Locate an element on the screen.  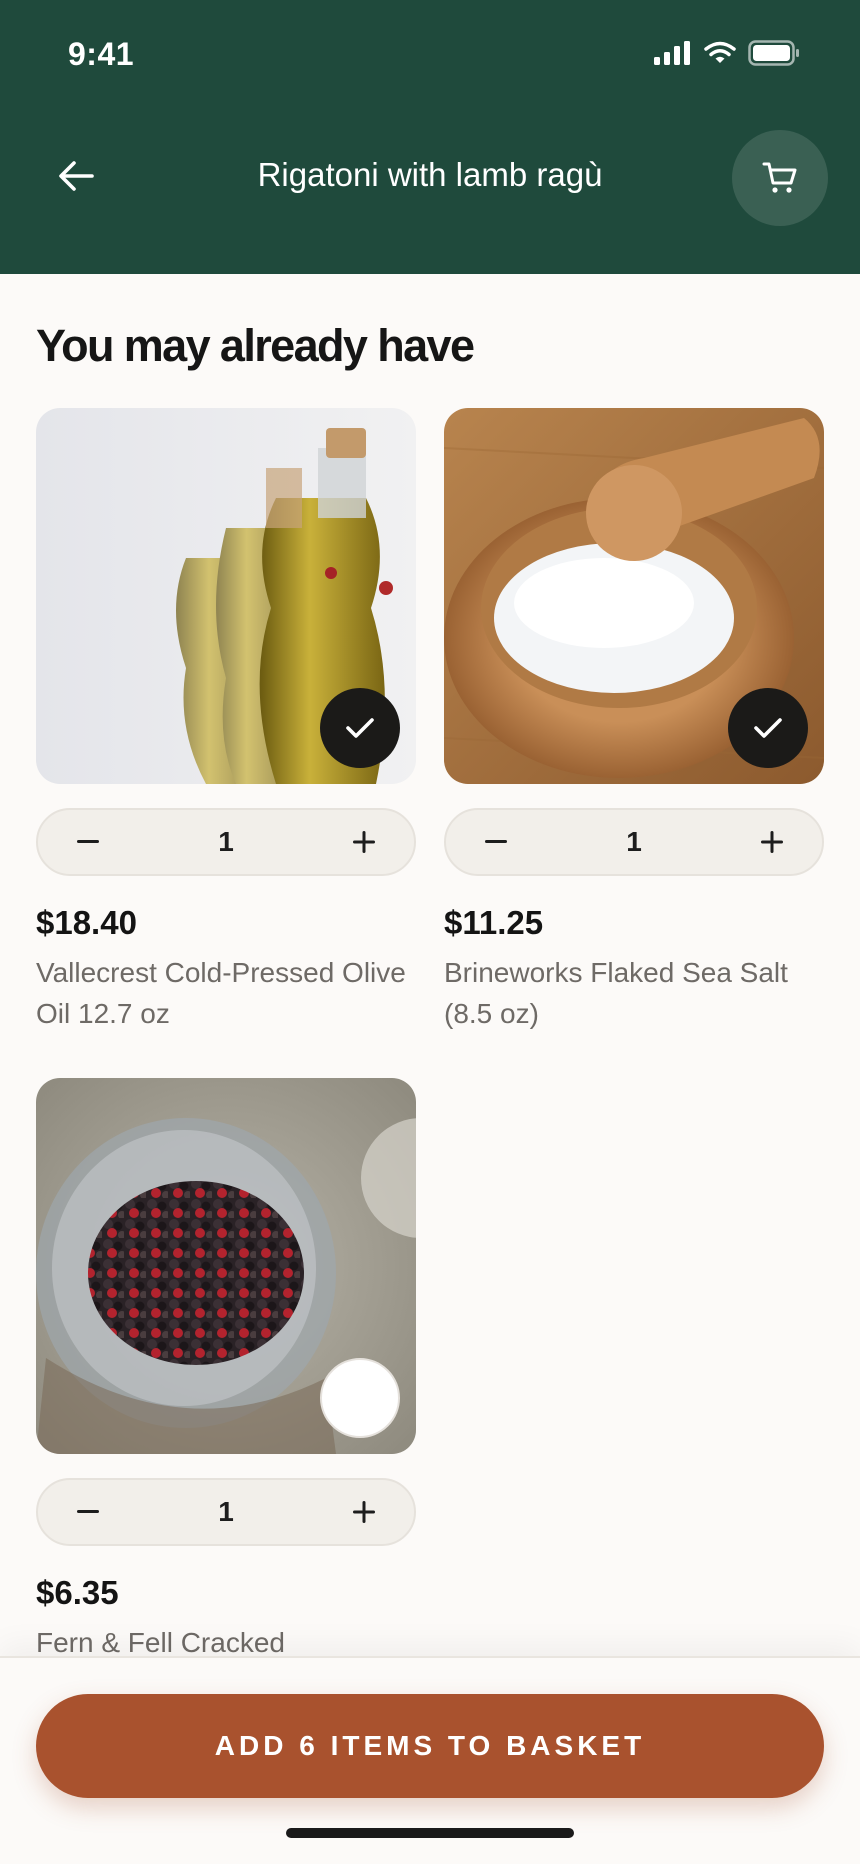
status-icons is located at coordinates (727, 53).